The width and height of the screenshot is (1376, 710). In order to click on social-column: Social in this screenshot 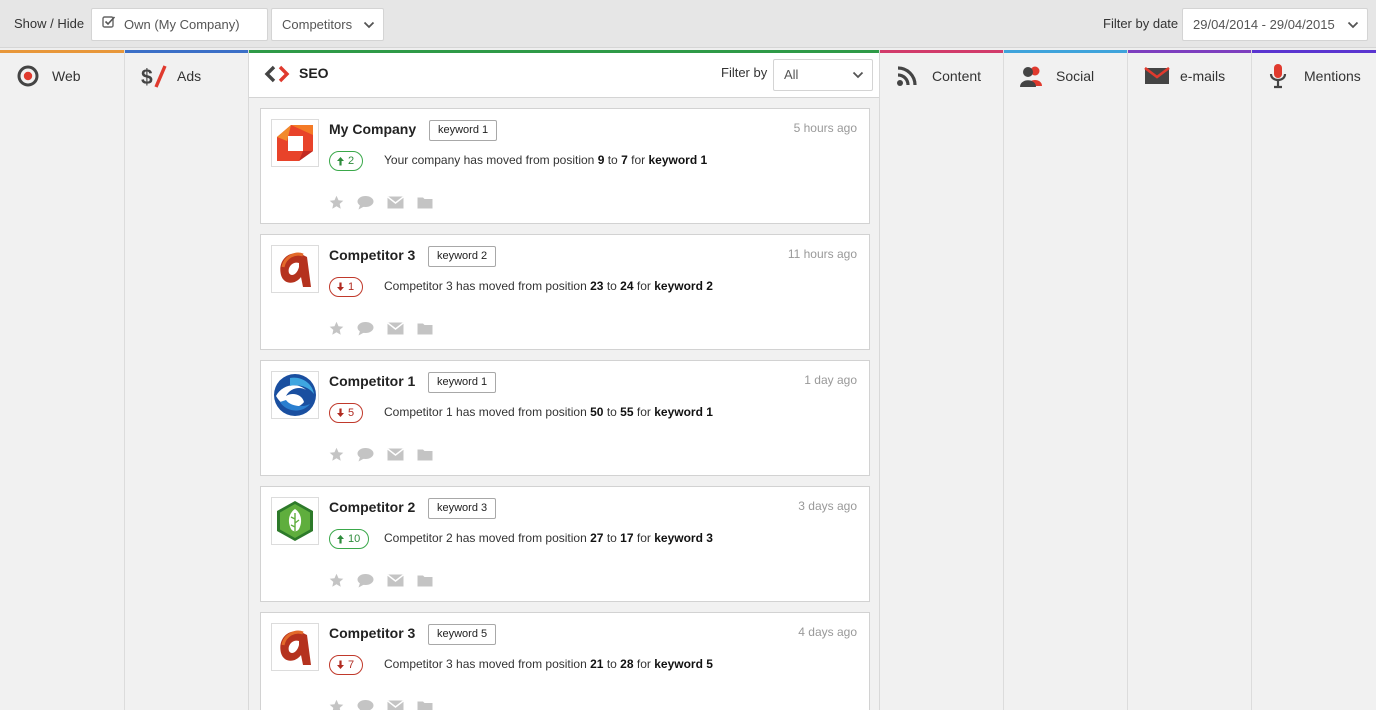, I will do `click(1066, 380)`.